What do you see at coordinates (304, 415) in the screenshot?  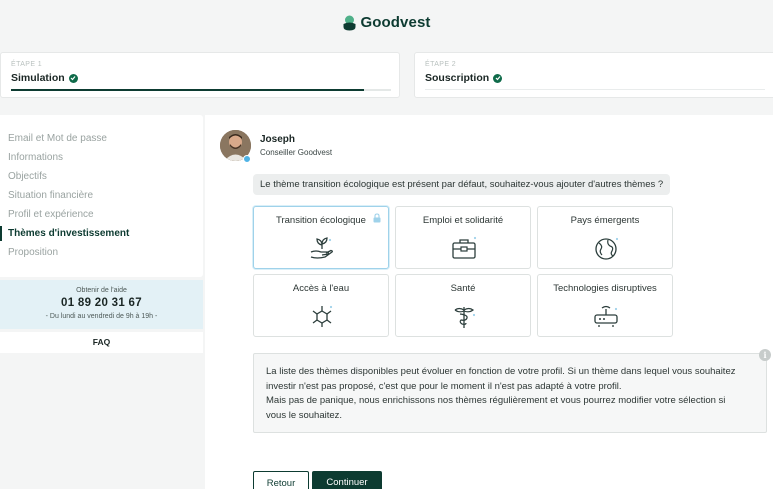 I see `info-line: vous le souhaitez.` at bounding box center [304, 415].